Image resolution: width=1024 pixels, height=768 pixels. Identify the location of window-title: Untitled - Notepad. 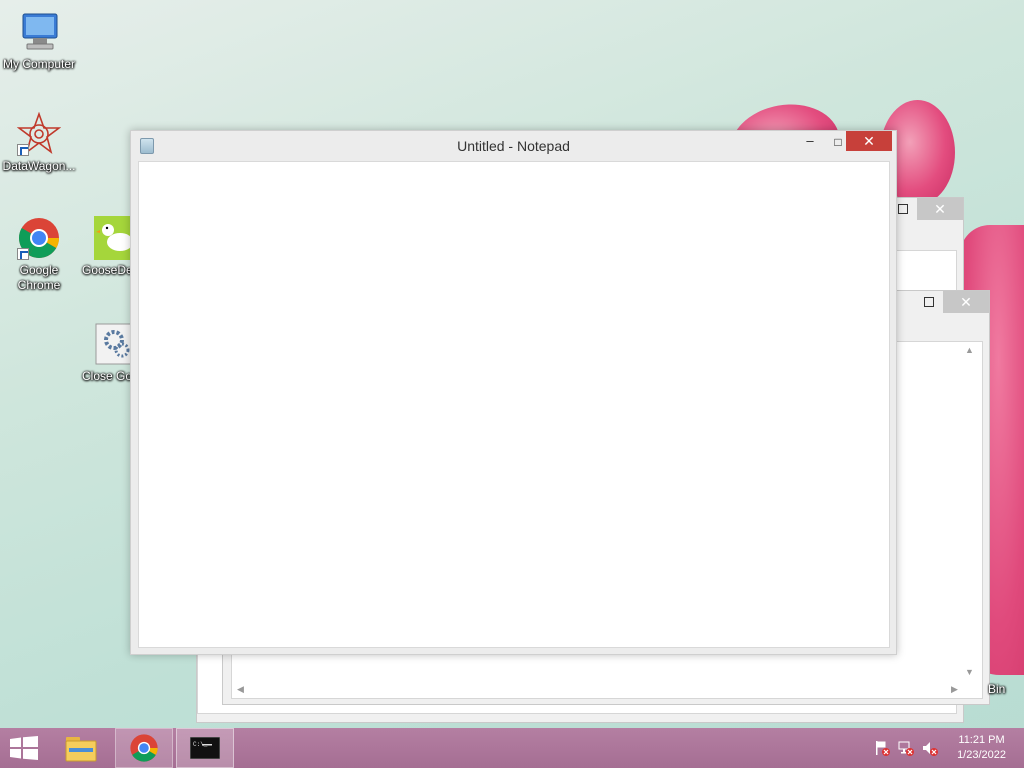
(513, 146).